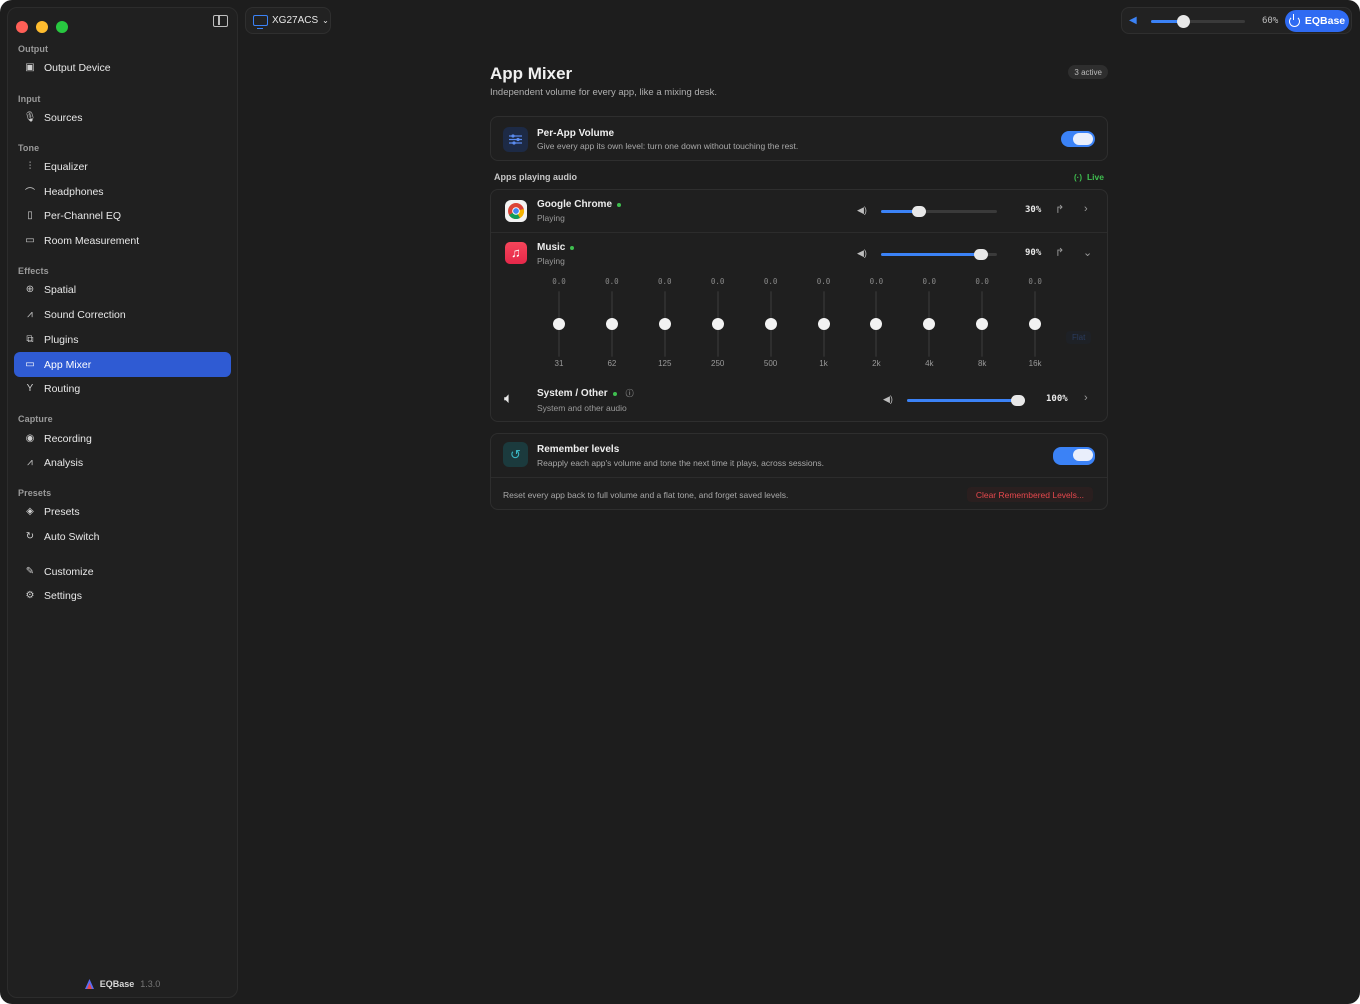  What do you see at coordinates (1033, 210) in the screenshot?
I see `app-volume-percent: 30%` at bounding box center [1033, 210].